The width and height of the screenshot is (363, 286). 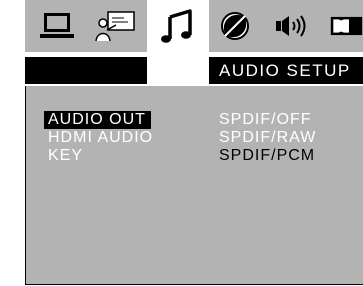 What do you see at coordinates (65, 156) in the screenshot?
I see `menu-item-key: KEY` at bounding box center [65, 156].